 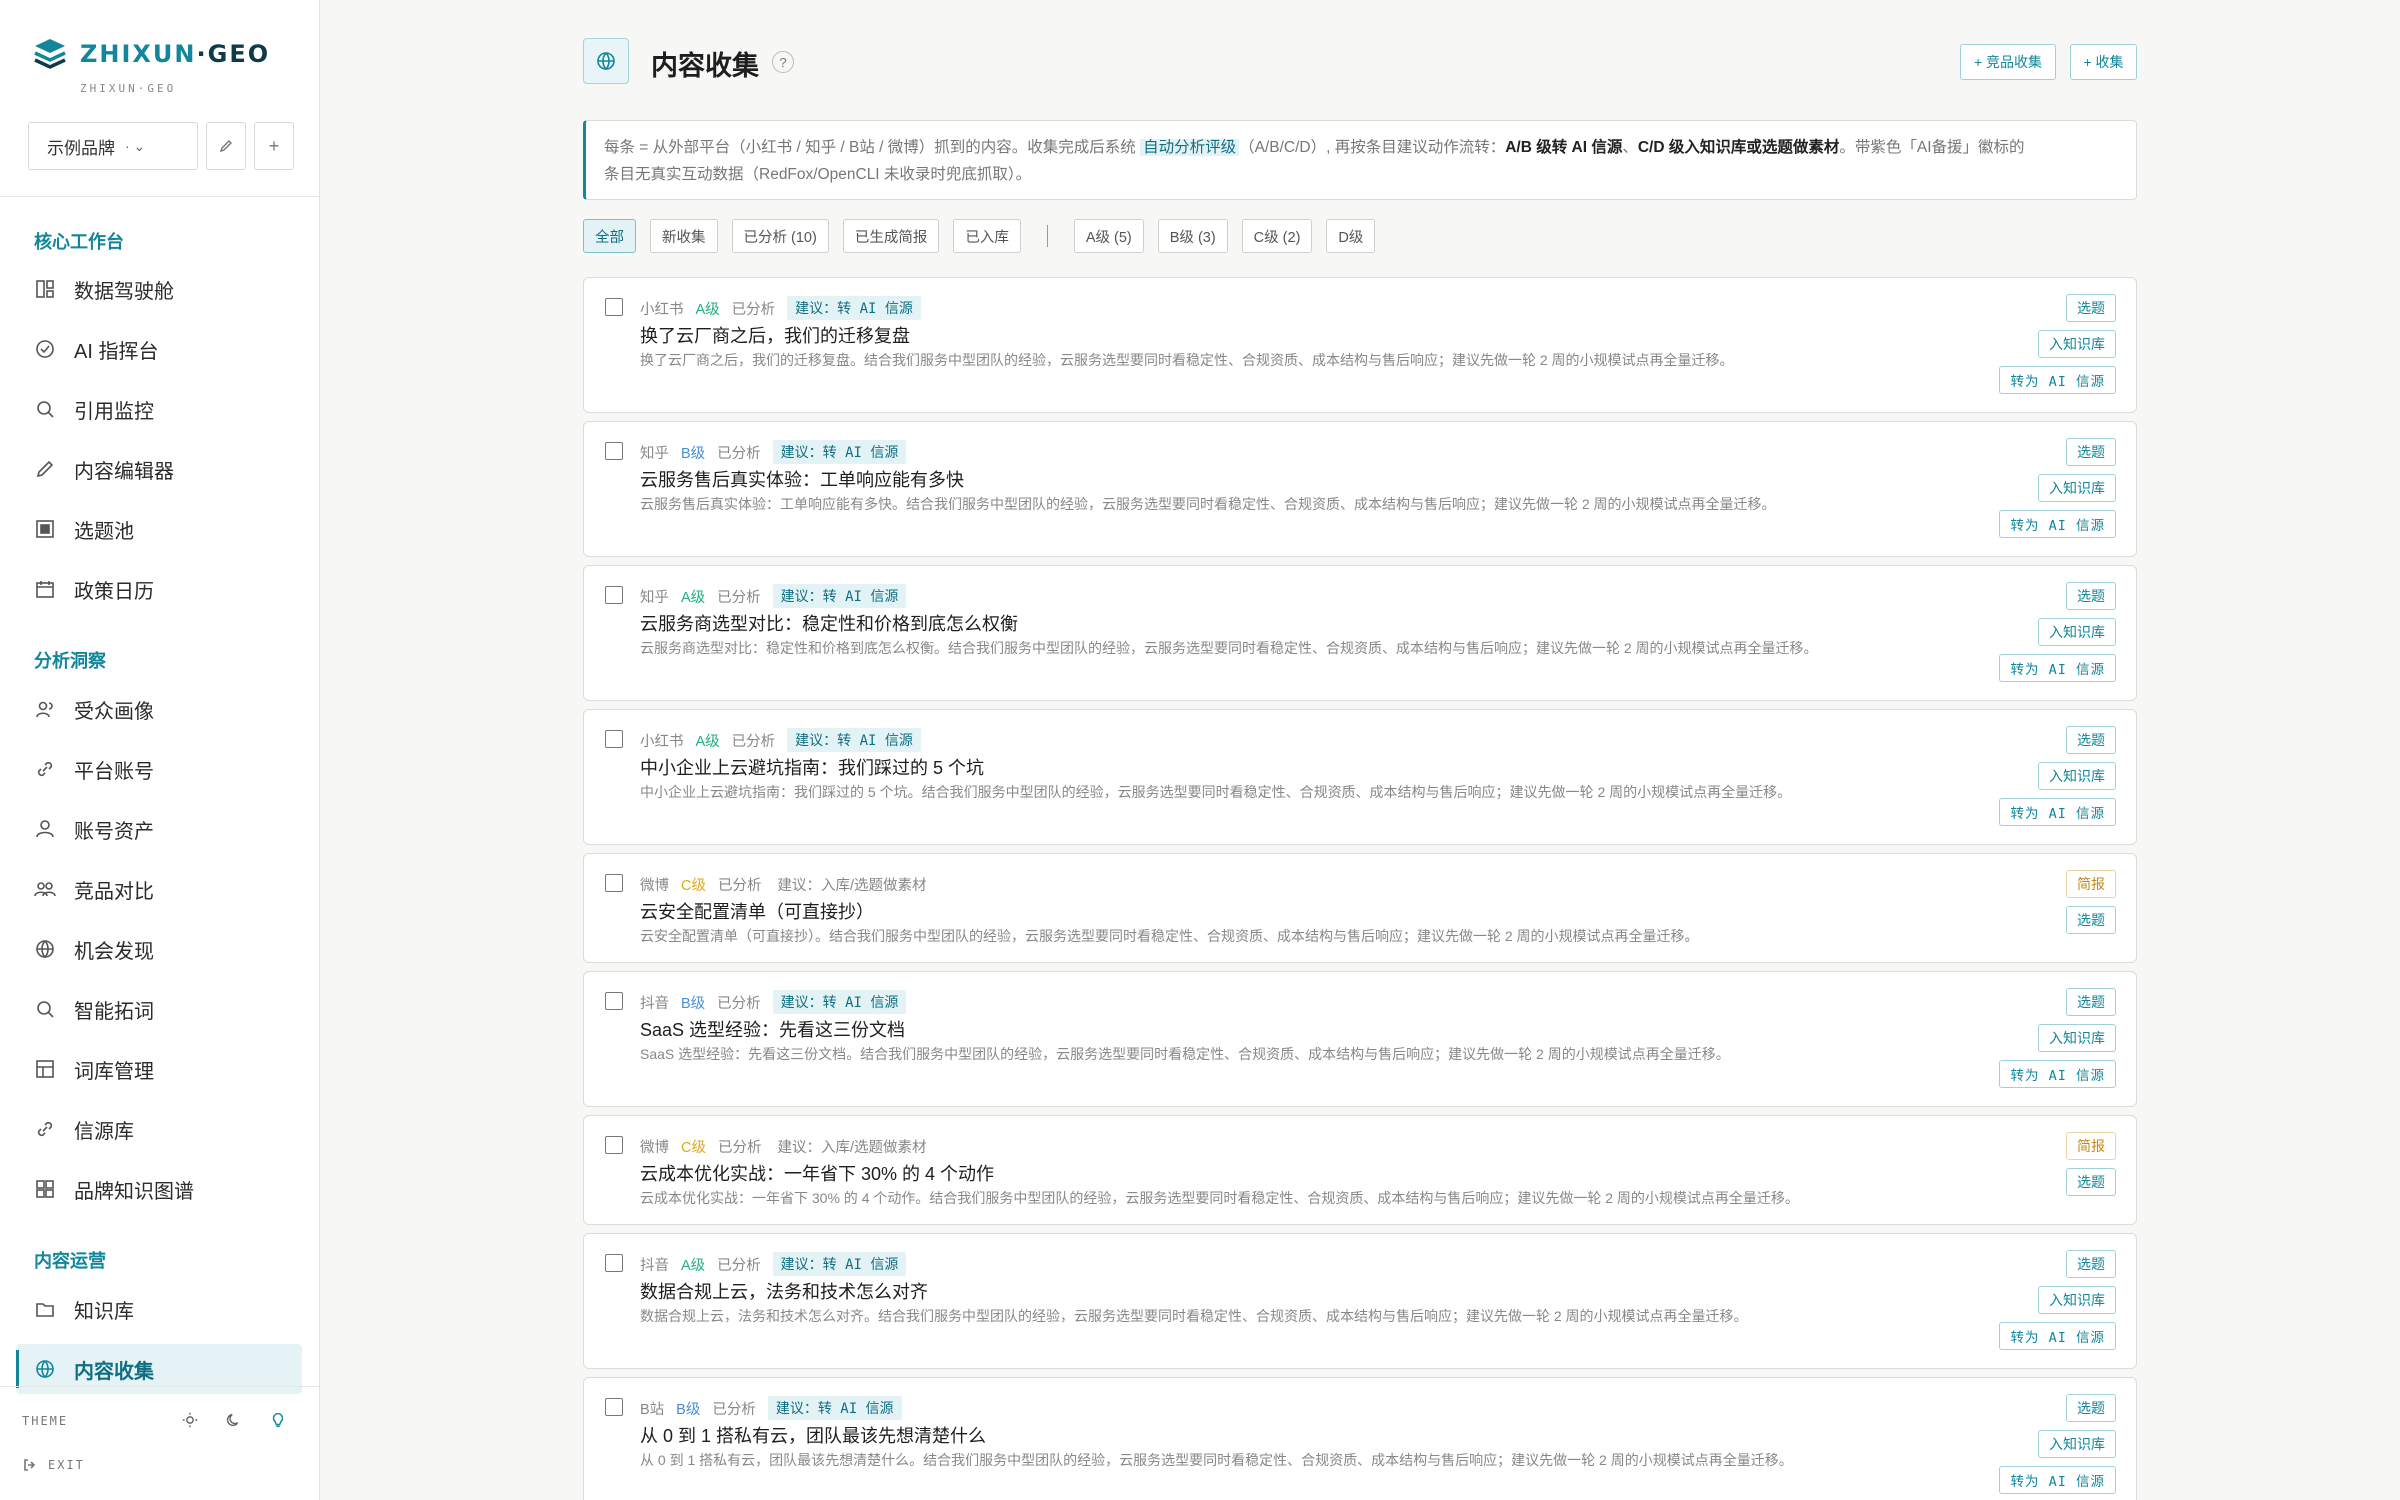 What do you see at coordinates (1277, 236) in the screenshot?
I see `filter-grade-c: C级 (2)` at bounding box center [1277, 236].